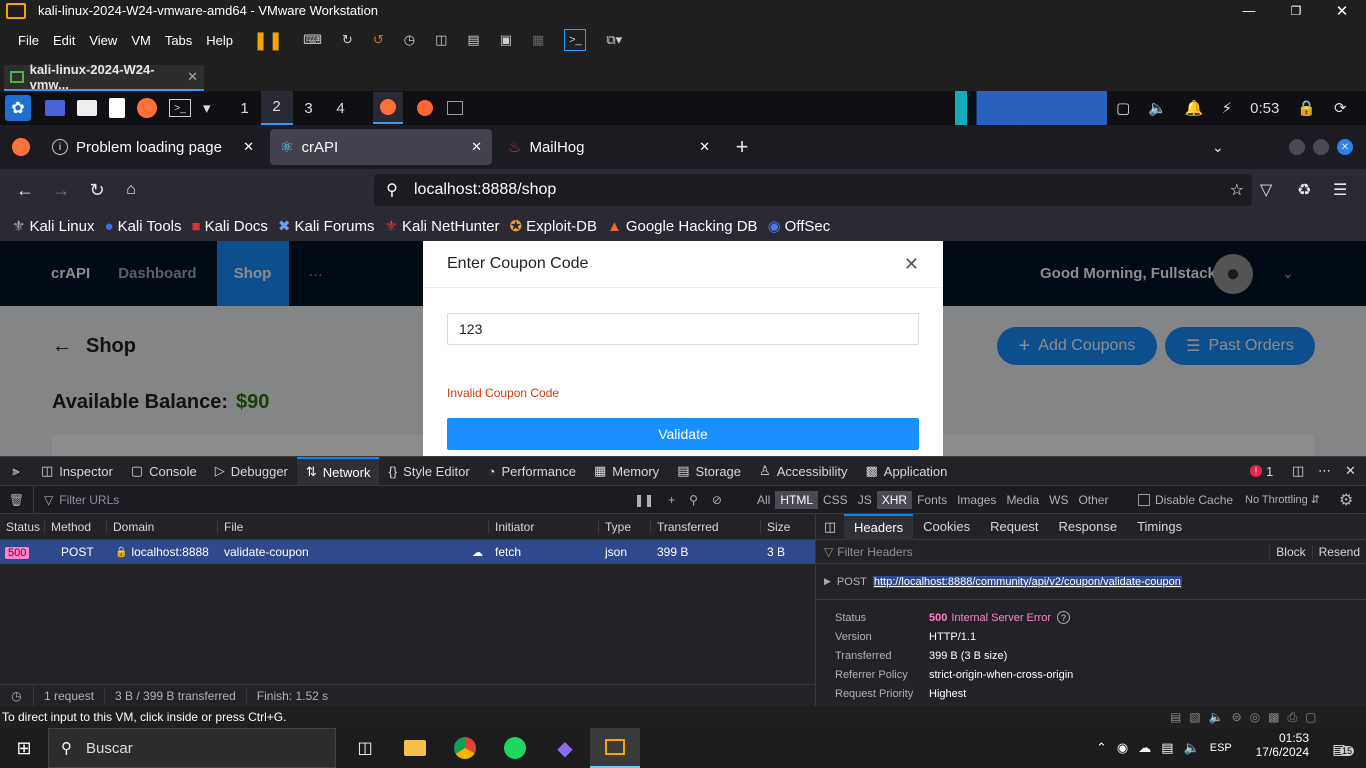 This screenshot has height=768, width=1366. Describe the element at coordinates (1261, 471) in the screenshot. I see `error-counter: ! 1` at that location.